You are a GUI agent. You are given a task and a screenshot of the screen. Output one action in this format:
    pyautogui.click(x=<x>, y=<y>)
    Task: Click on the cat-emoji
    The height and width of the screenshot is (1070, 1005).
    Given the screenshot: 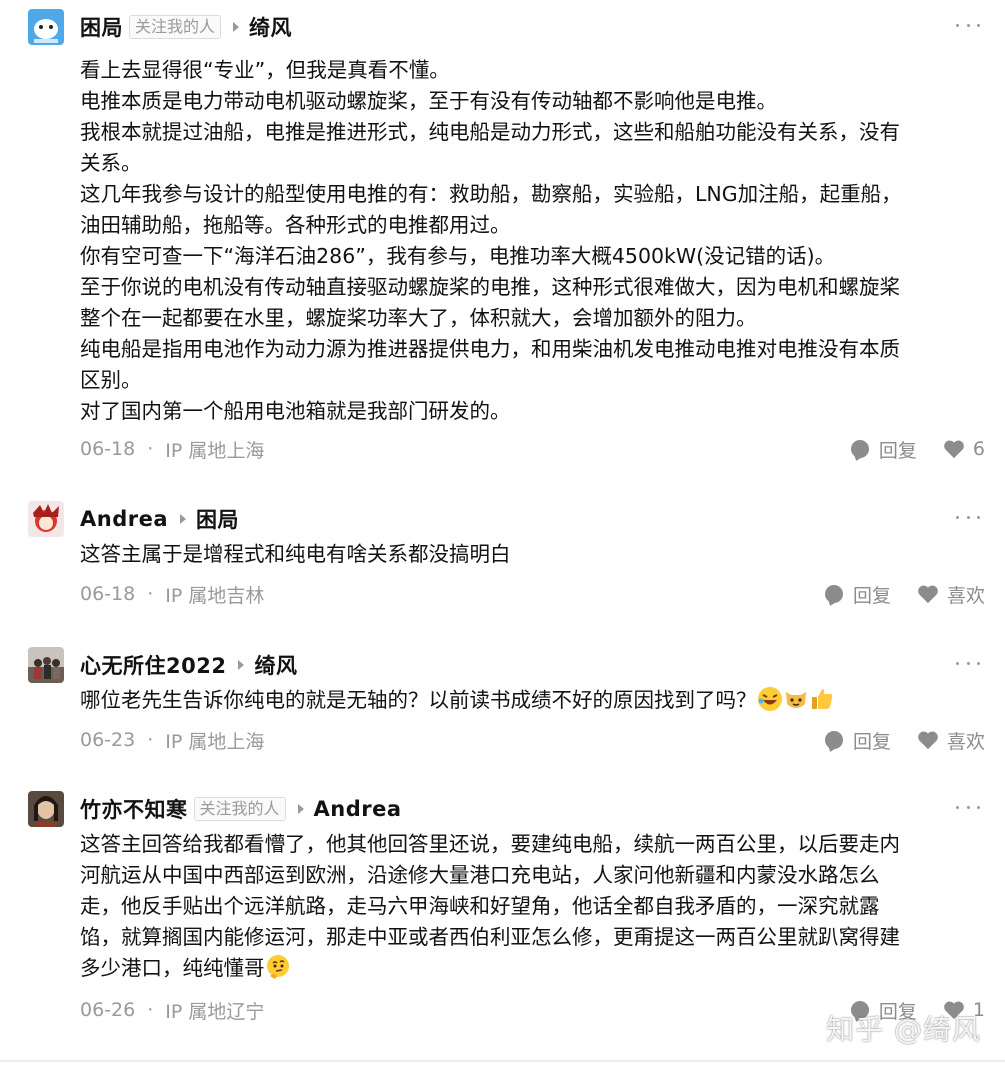 What is the action you would take?
    pyautogui.click(x=795, y=700)
    